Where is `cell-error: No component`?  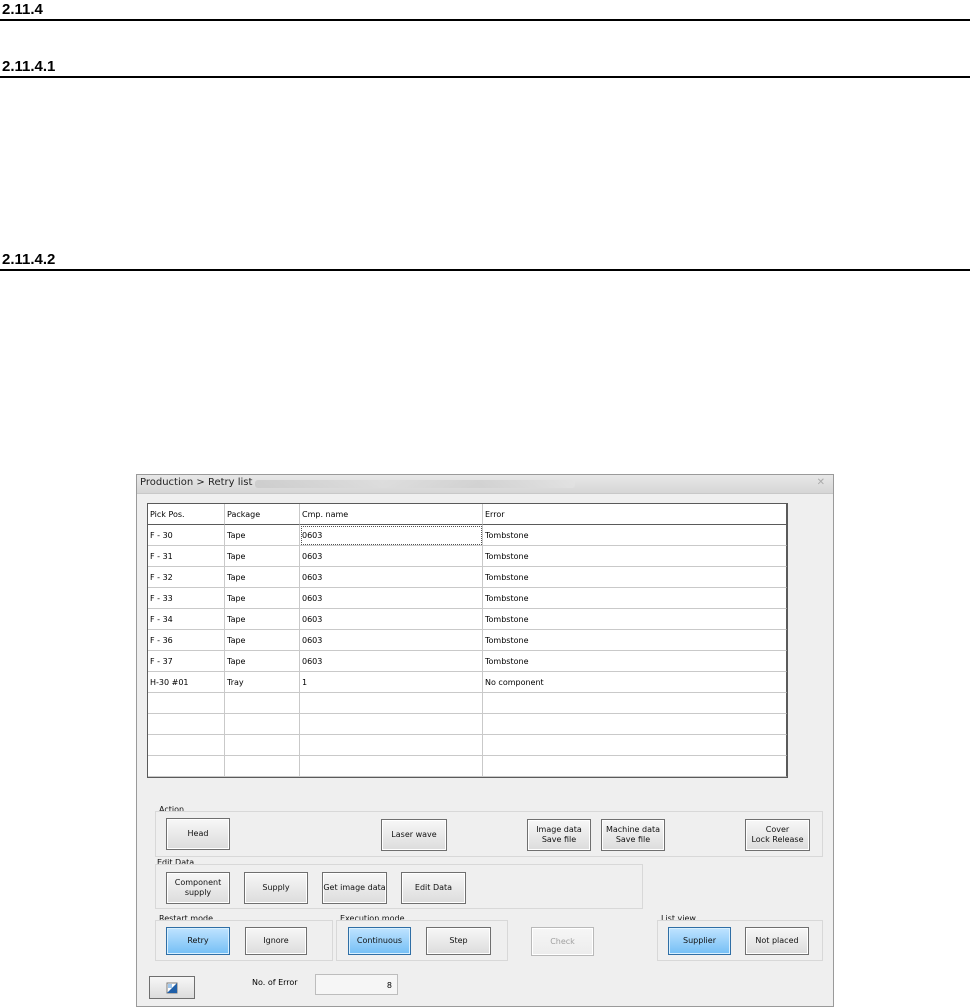
cell-error: No component is located at coordinates (635, 682).